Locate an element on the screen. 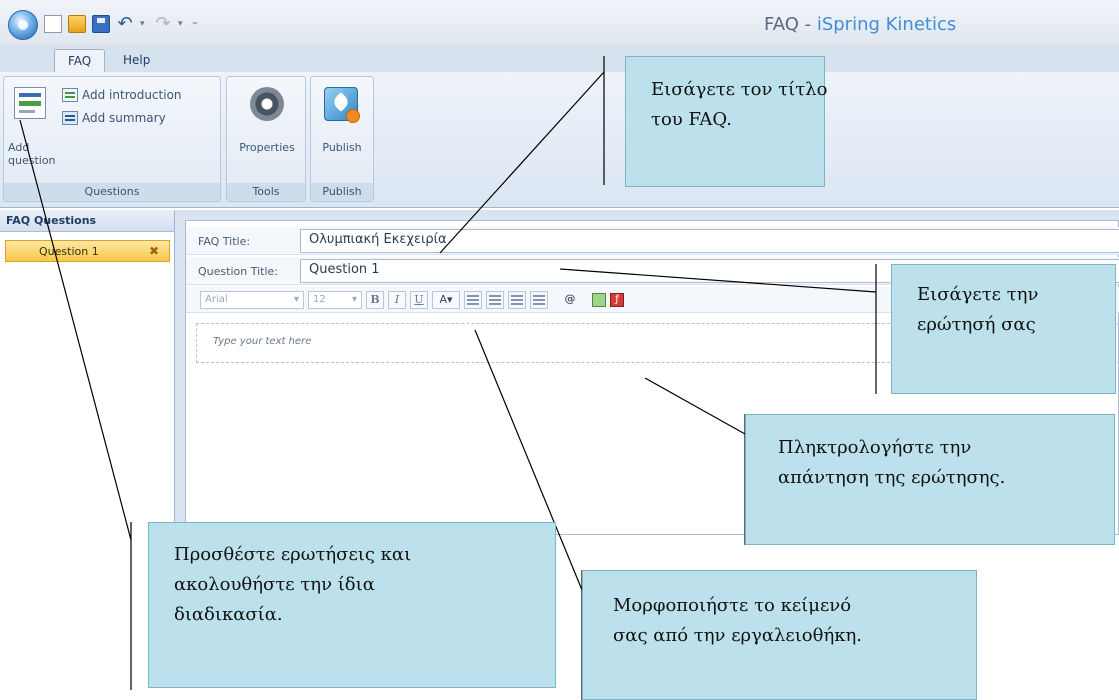 The image size is (1119, 700). align-justify-icon is located at coordinates (539, 299).